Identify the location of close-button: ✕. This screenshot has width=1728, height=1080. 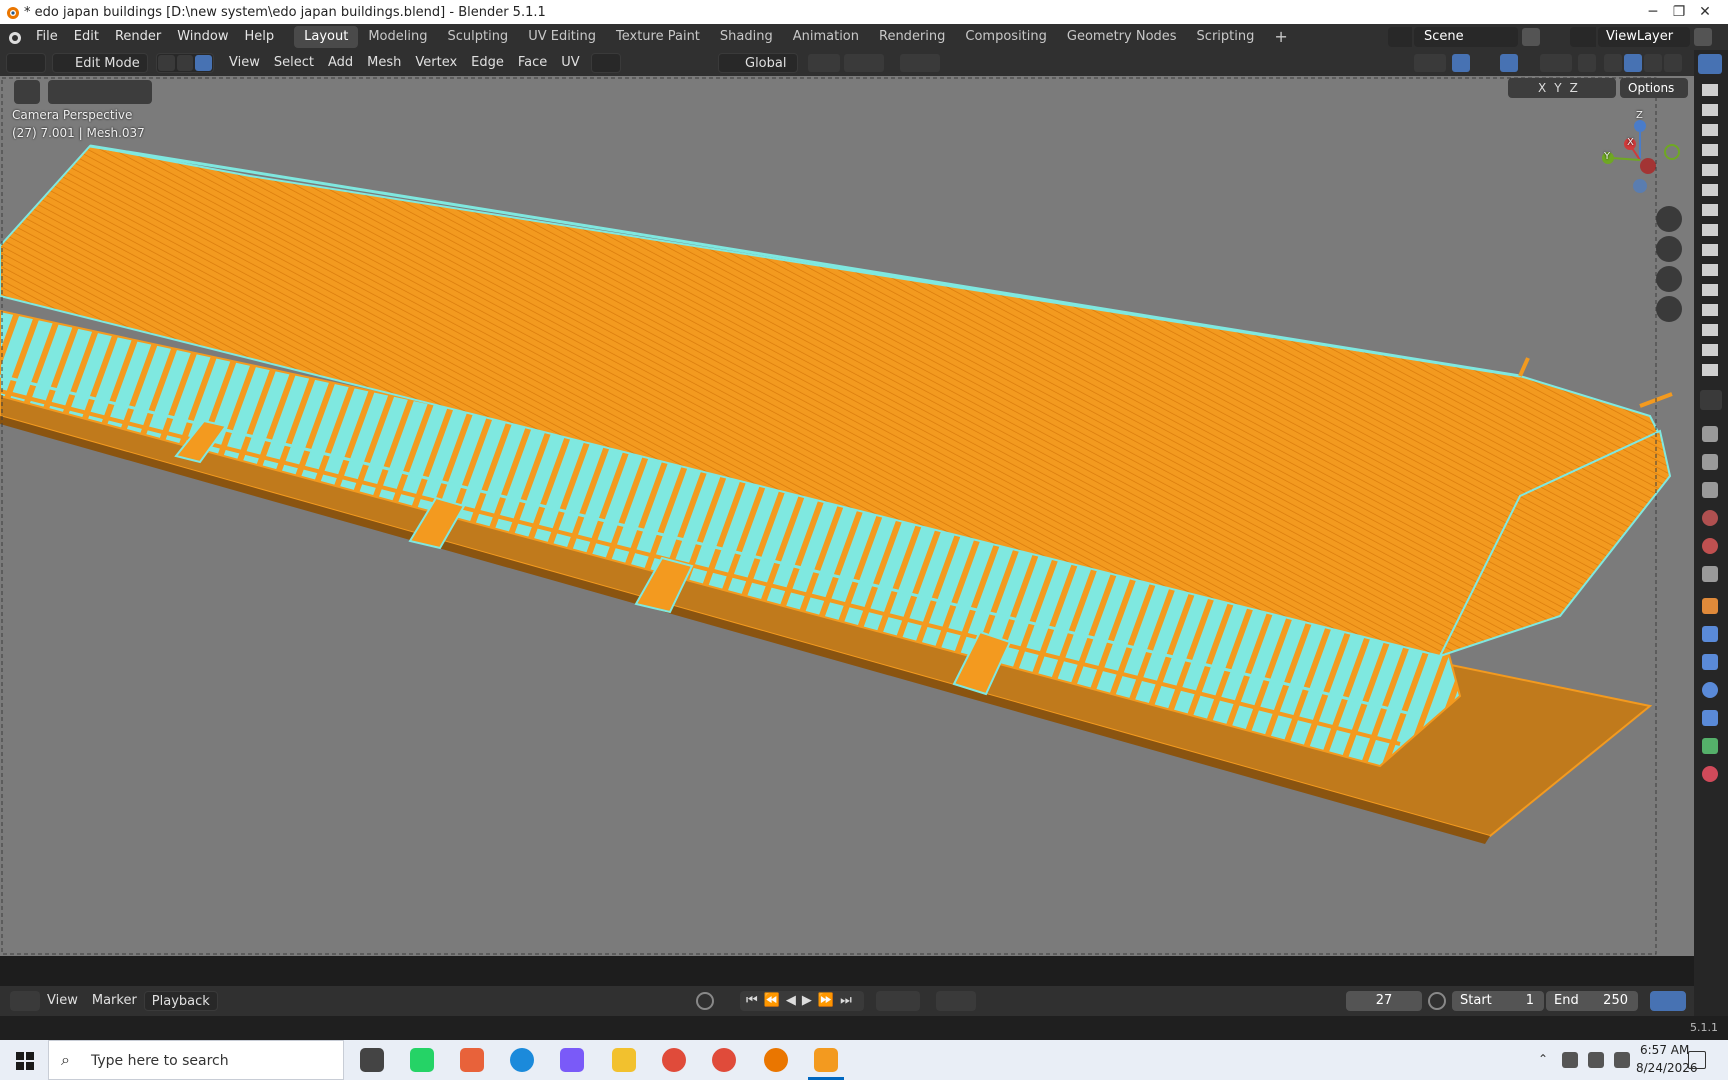
(1705, 12).